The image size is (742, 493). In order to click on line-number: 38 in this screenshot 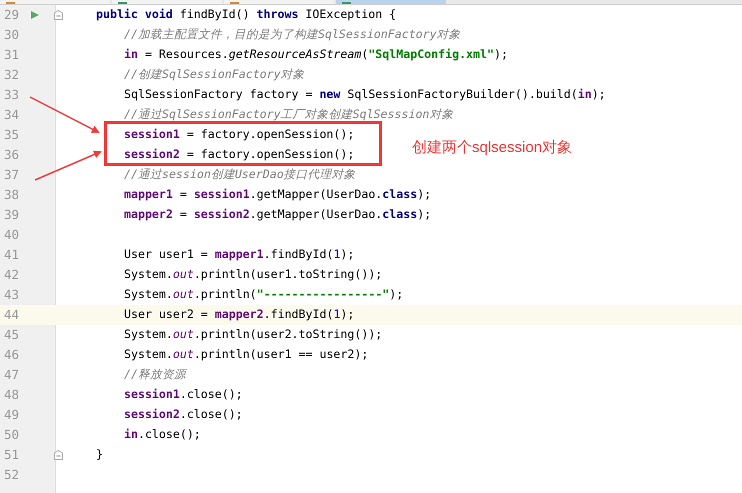, I will do `click(12, 195)`.